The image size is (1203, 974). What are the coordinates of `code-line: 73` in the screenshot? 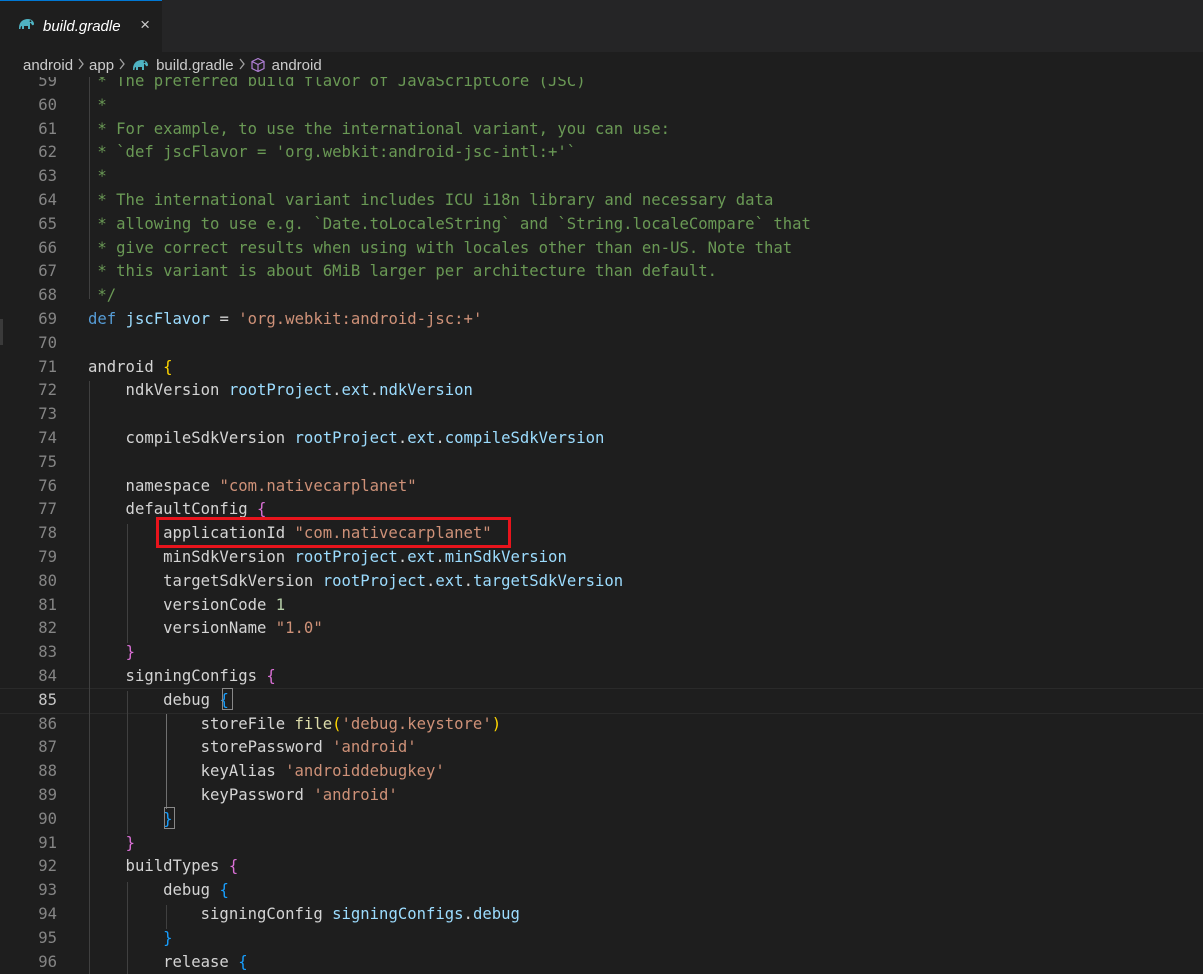 It's located at (601, 415).